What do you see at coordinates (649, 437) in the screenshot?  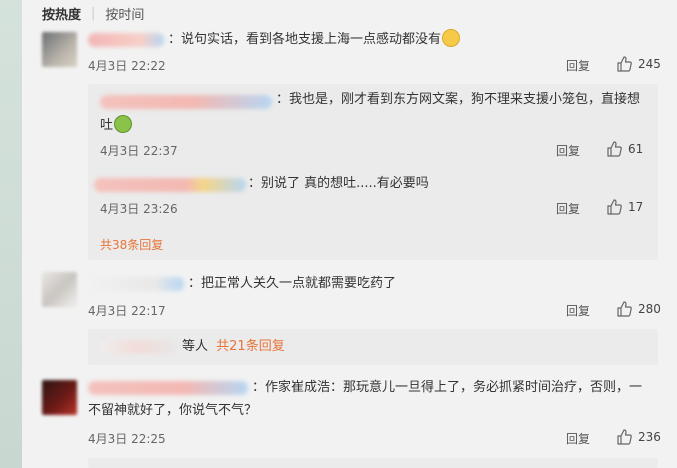 I see `like-count: 236` at bounding box center [649, 437].